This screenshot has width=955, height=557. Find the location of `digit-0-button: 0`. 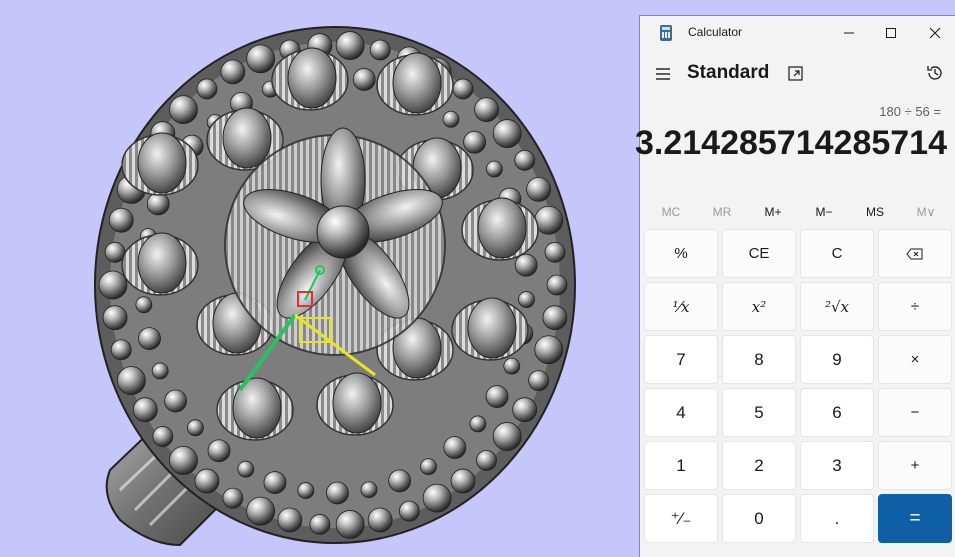

digit-0-button: 0 is located at coordinates (759, 518).